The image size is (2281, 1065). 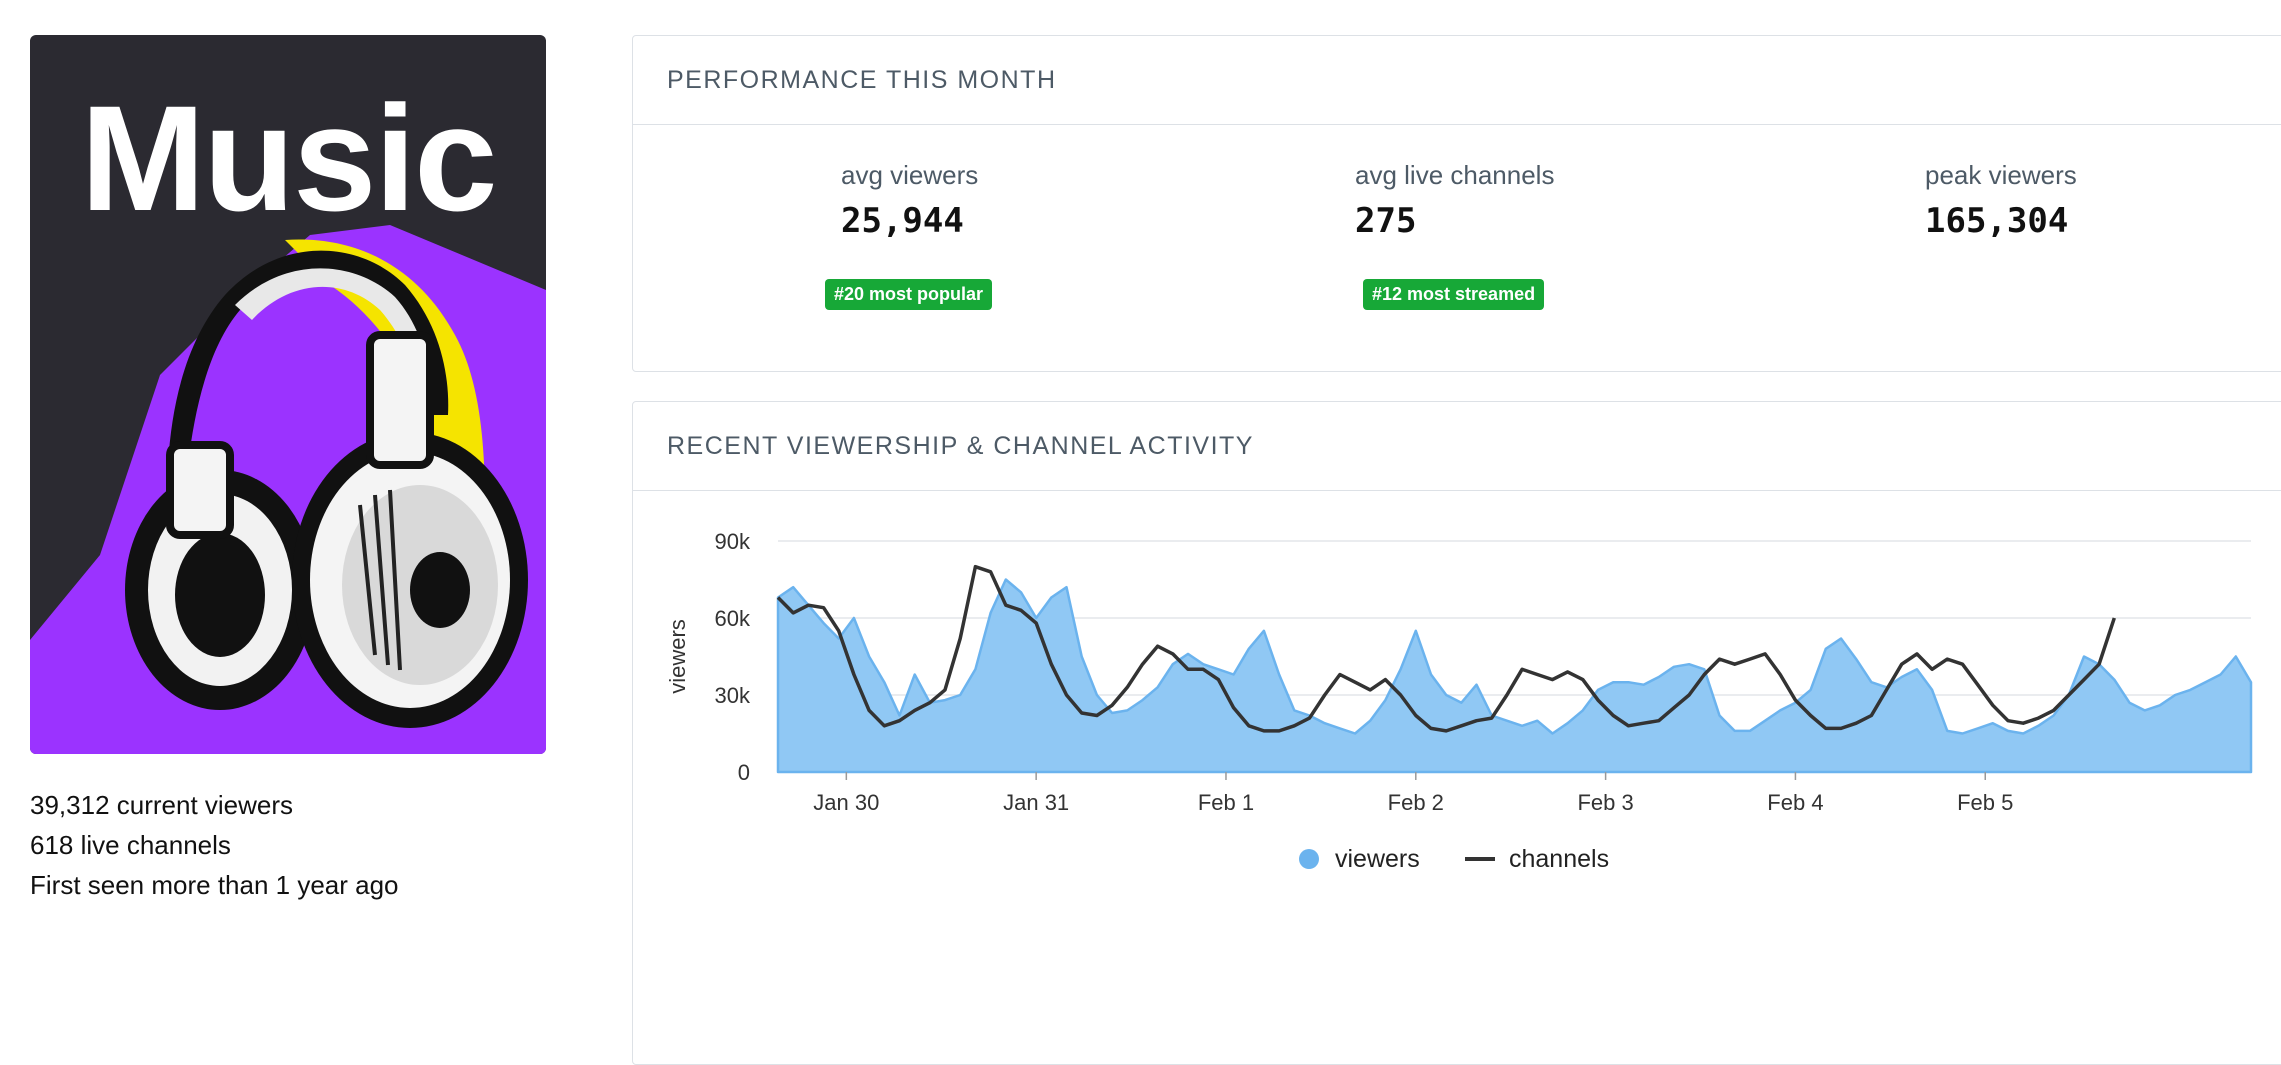 What do you see at coordinates (2001, 200) in the screenshot?
I see `peak-viewers-metric: peak viewers 165,304` at bounding box center [2001, 200].